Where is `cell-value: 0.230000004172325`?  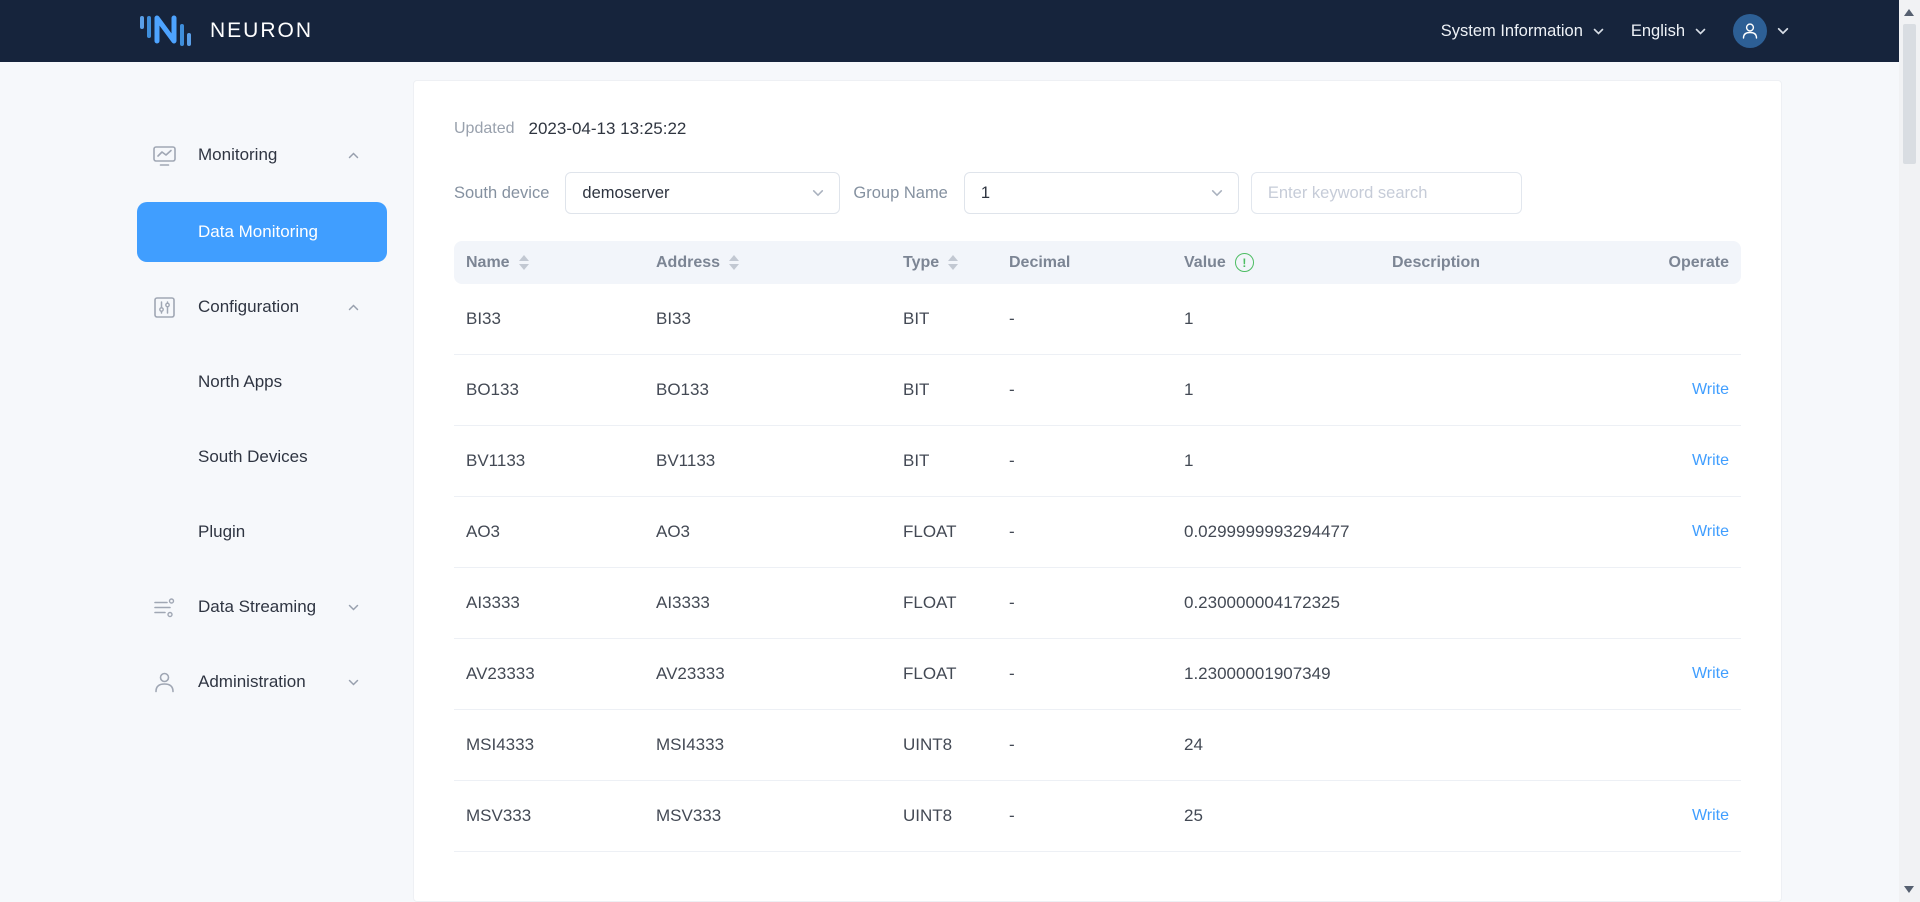
cell-value: 0.230000004172325 is located at coordinates (1262, 602).